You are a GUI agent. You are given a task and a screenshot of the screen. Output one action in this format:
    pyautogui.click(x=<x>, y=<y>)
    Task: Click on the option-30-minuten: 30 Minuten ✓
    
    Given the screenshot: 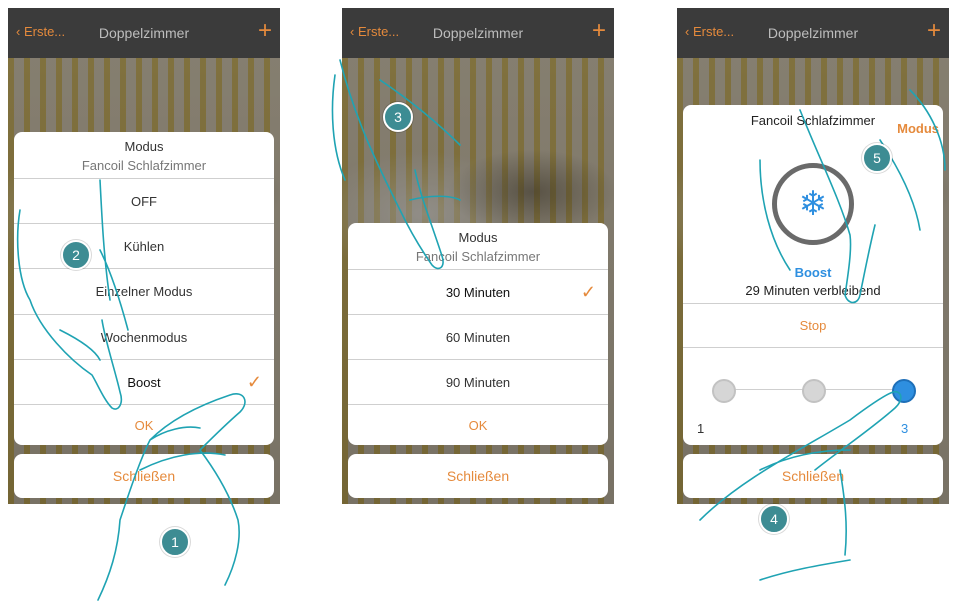 What is the action you would take?
    pyautogui.click(x=478, y=291)
    